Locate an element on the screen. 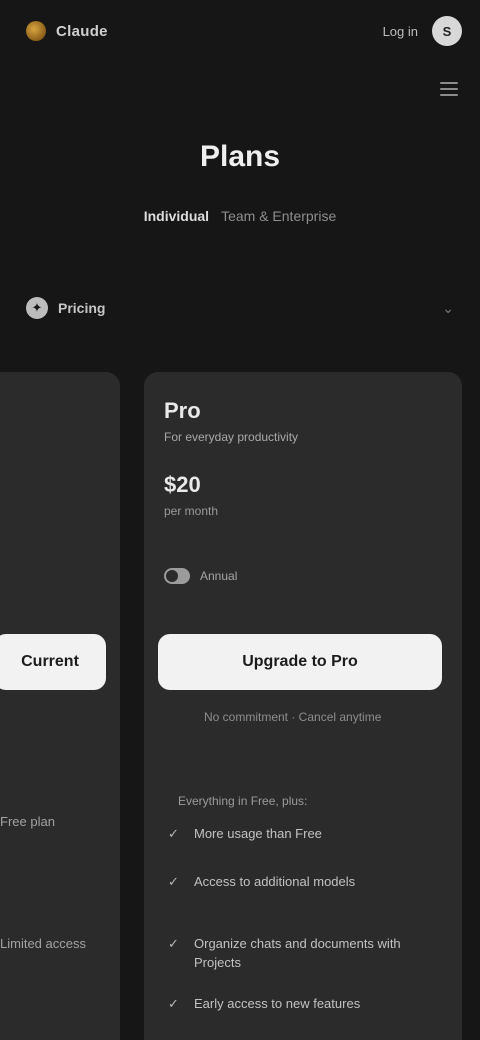 The width and height of the screenshot is (480, 1040). tag-icon: ✦ is located at coordinates (37, 308).